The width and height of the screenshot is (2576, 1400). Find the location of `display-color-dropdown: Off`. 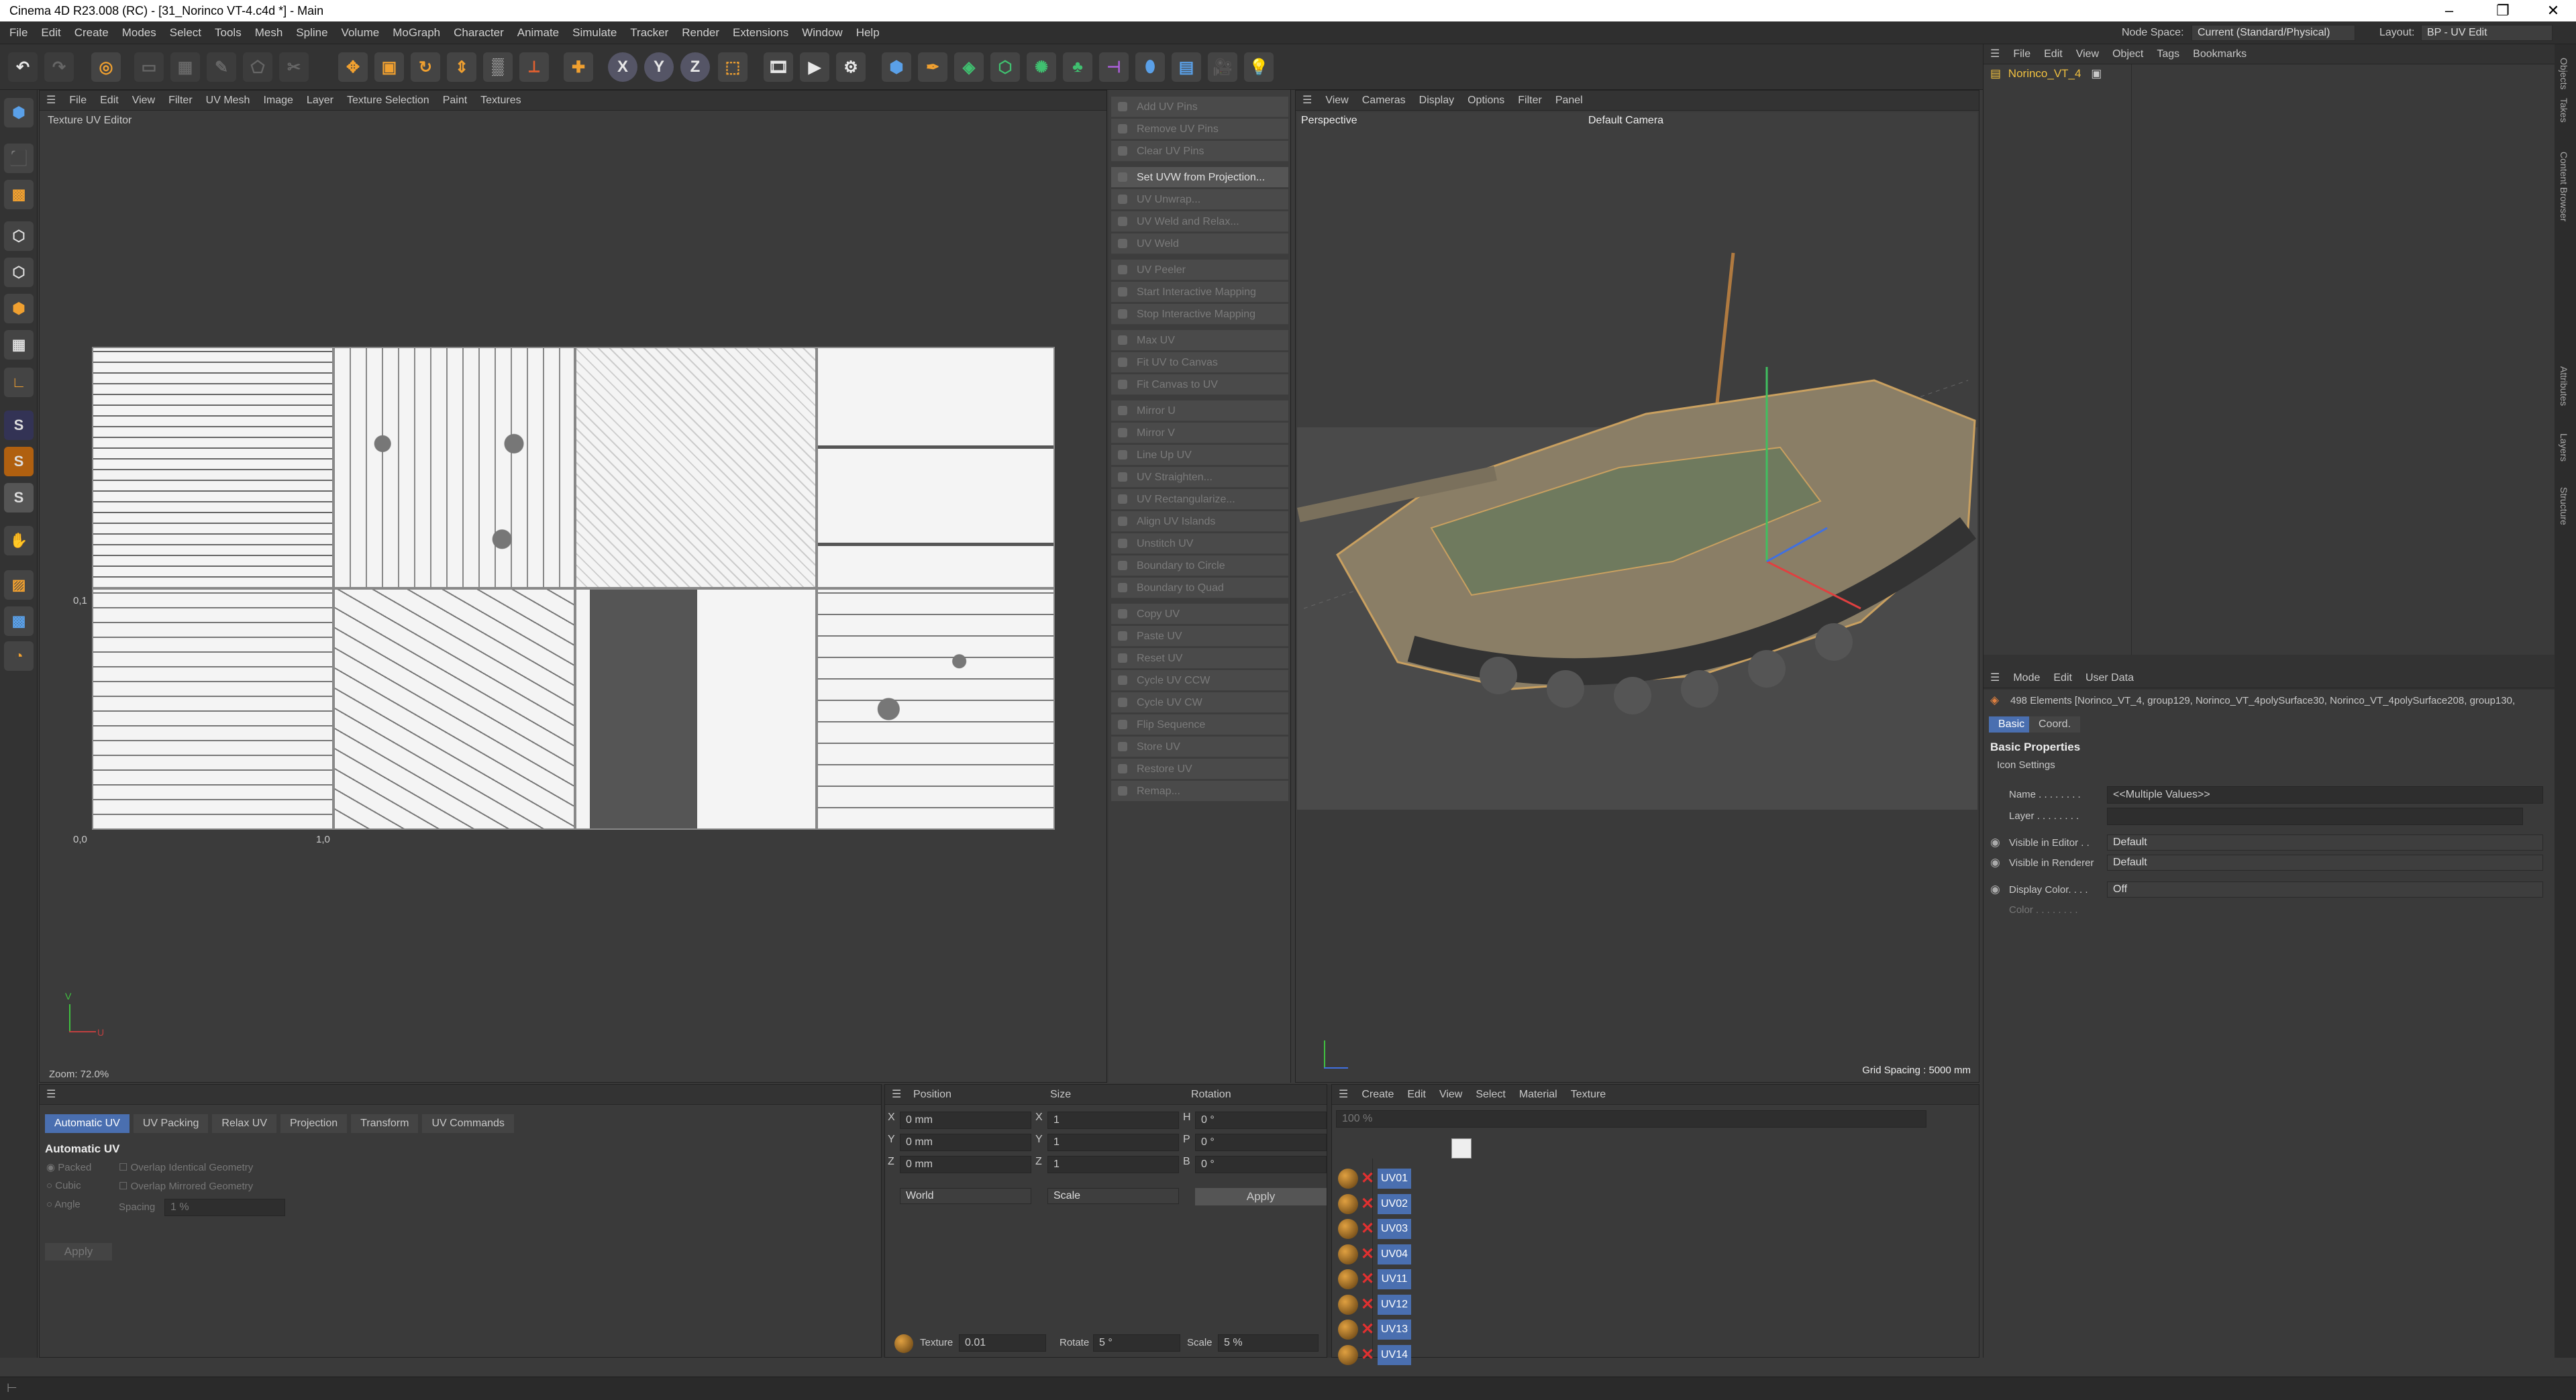

display-color-dropdown: Off is located at coordinates (2325, 889).